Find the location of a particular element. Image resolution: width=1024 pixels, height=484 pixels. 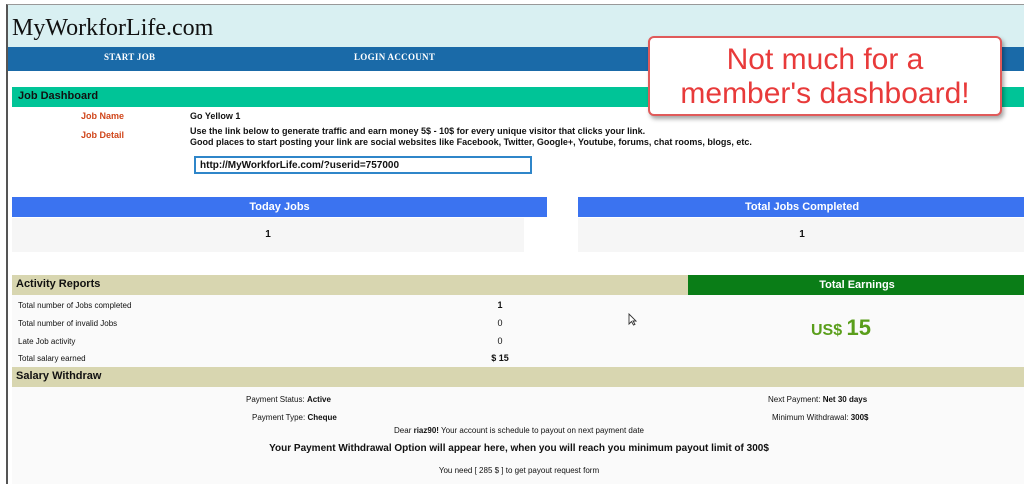

nav-start-job: START JOB is located at coordinates (129, 57).